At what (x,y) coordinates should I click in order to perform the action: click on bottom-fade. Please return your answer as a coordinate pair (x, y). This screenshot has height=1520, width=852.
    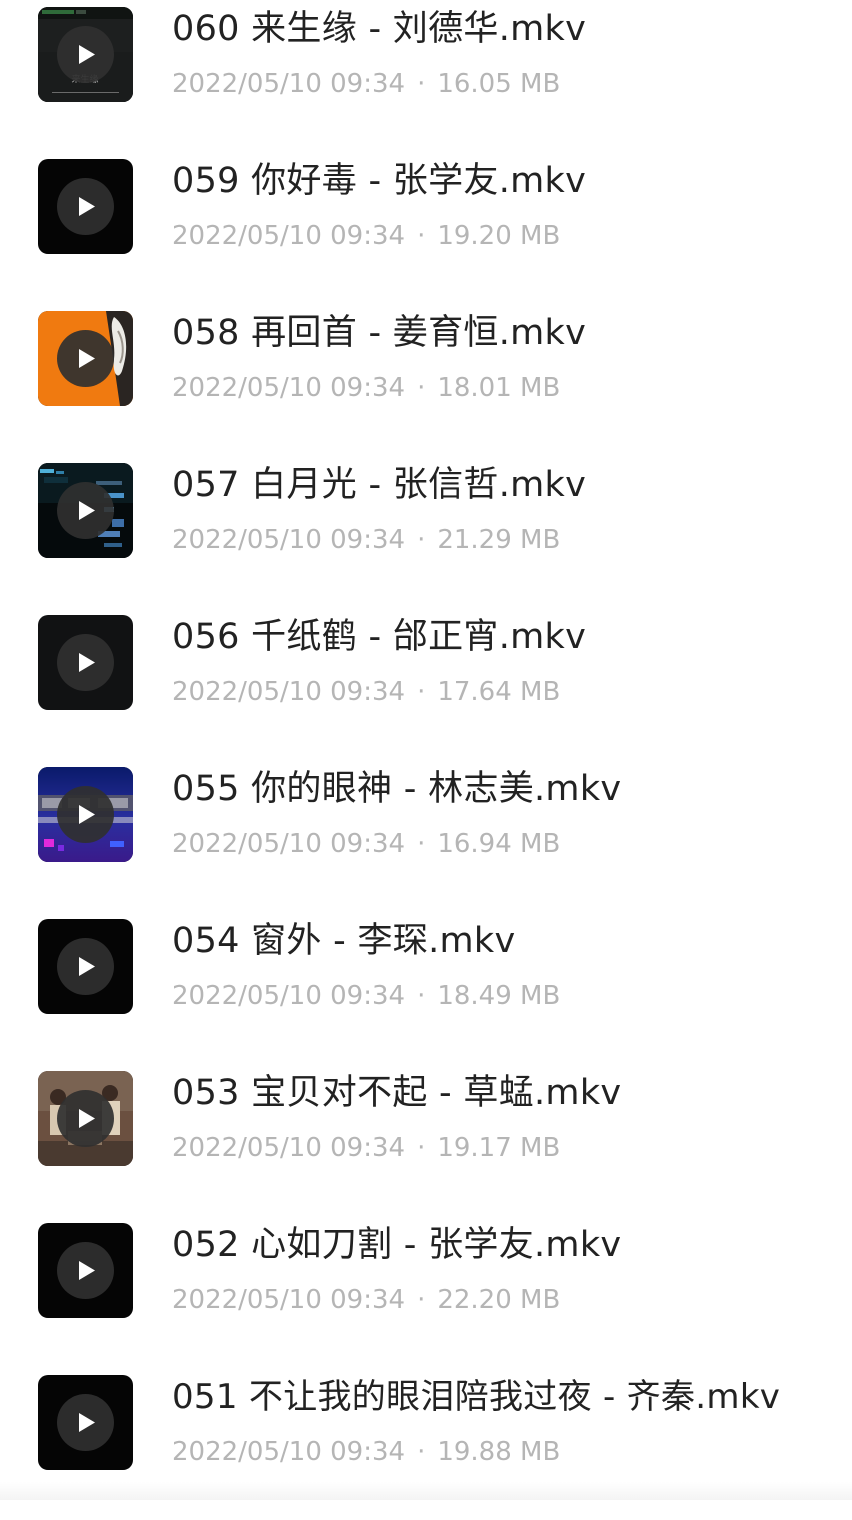
    Looking at the image, I should click on (426, 1491).